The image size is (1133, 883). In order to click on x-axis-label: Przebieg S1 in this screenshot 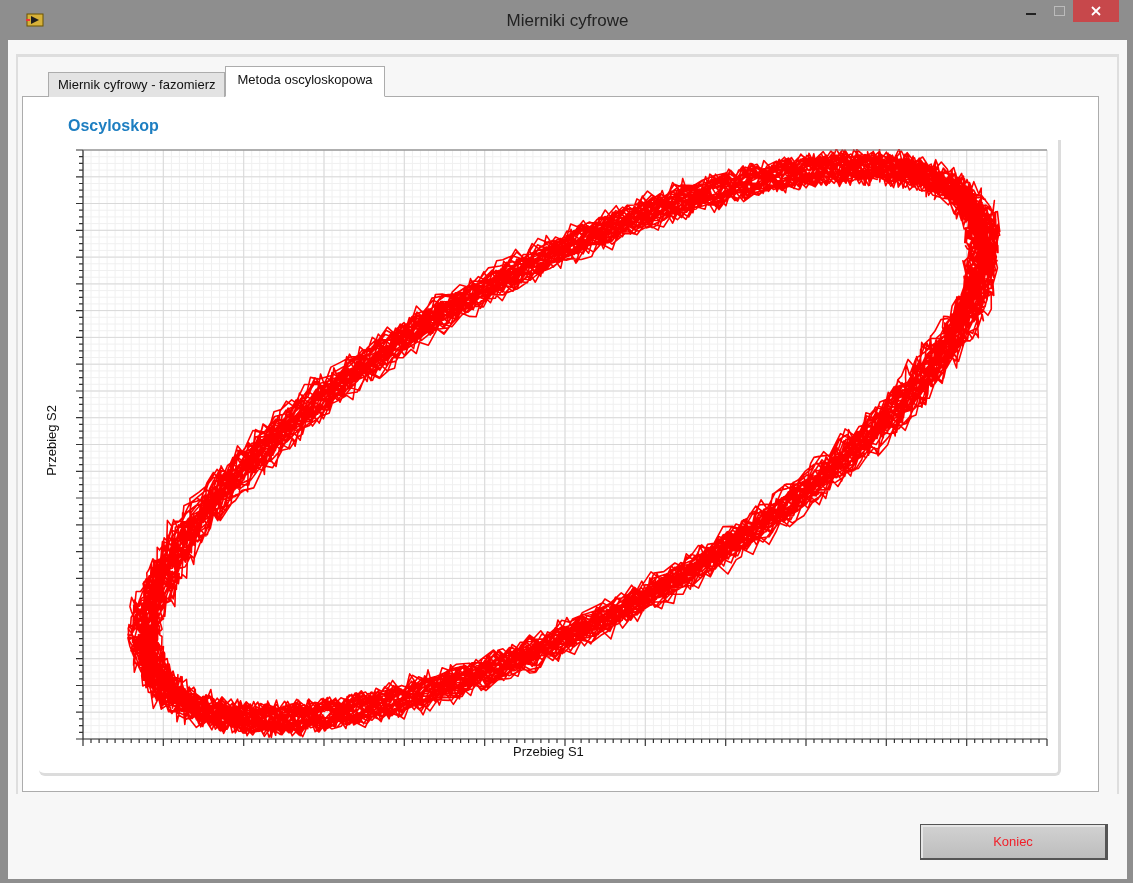, I will do `click(548, 751)`.